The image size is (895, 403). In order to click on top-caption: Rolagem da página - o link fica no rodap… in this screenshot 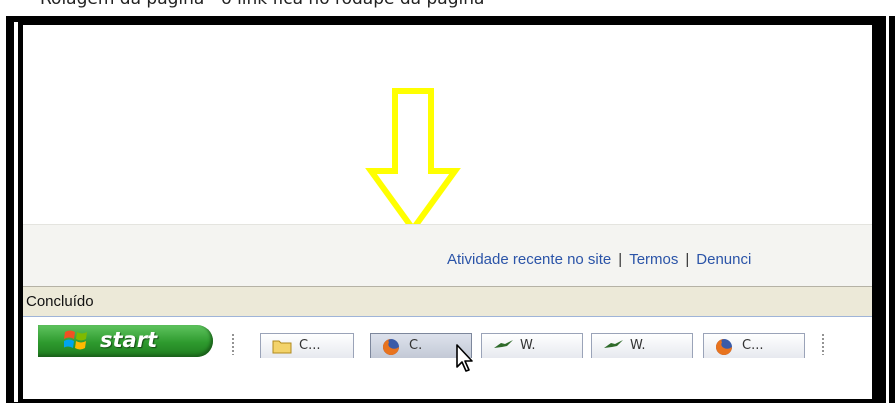, I will do `click(447, 8)`.